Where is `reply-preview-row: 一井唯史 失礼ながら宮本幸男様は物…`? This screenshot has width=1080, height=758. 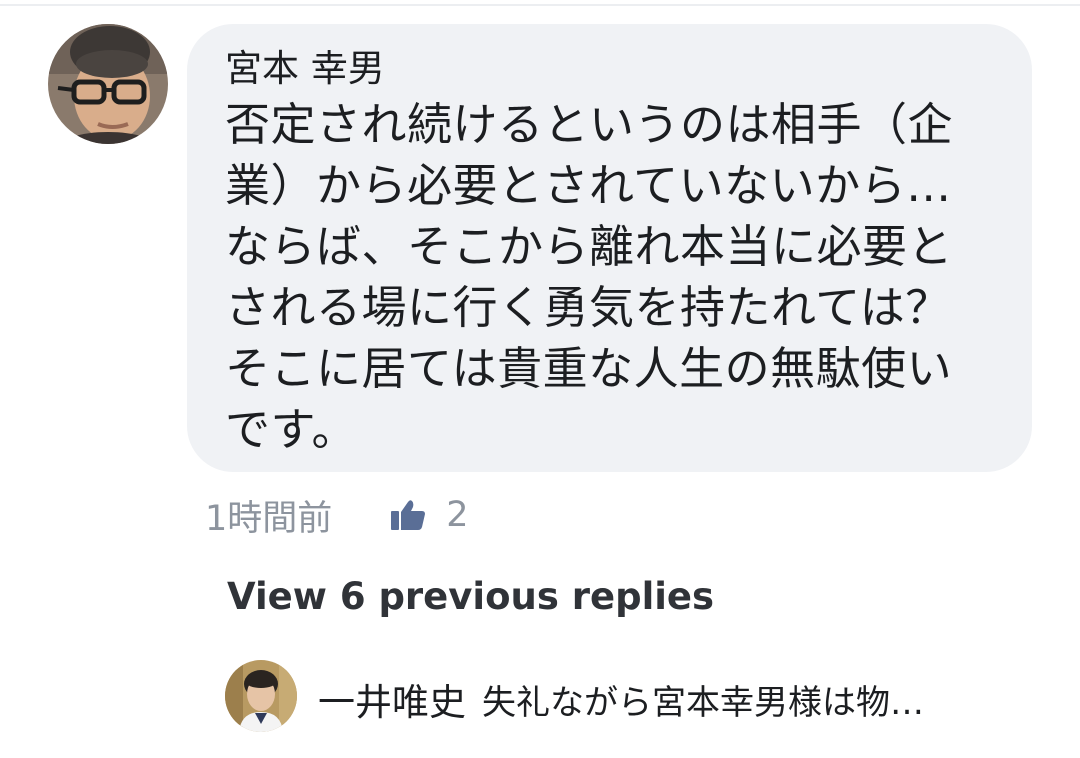
reply-preview-row: 一井唯史 失礼ながら宮本幸男様は物… is located at coordinates (621, 699).